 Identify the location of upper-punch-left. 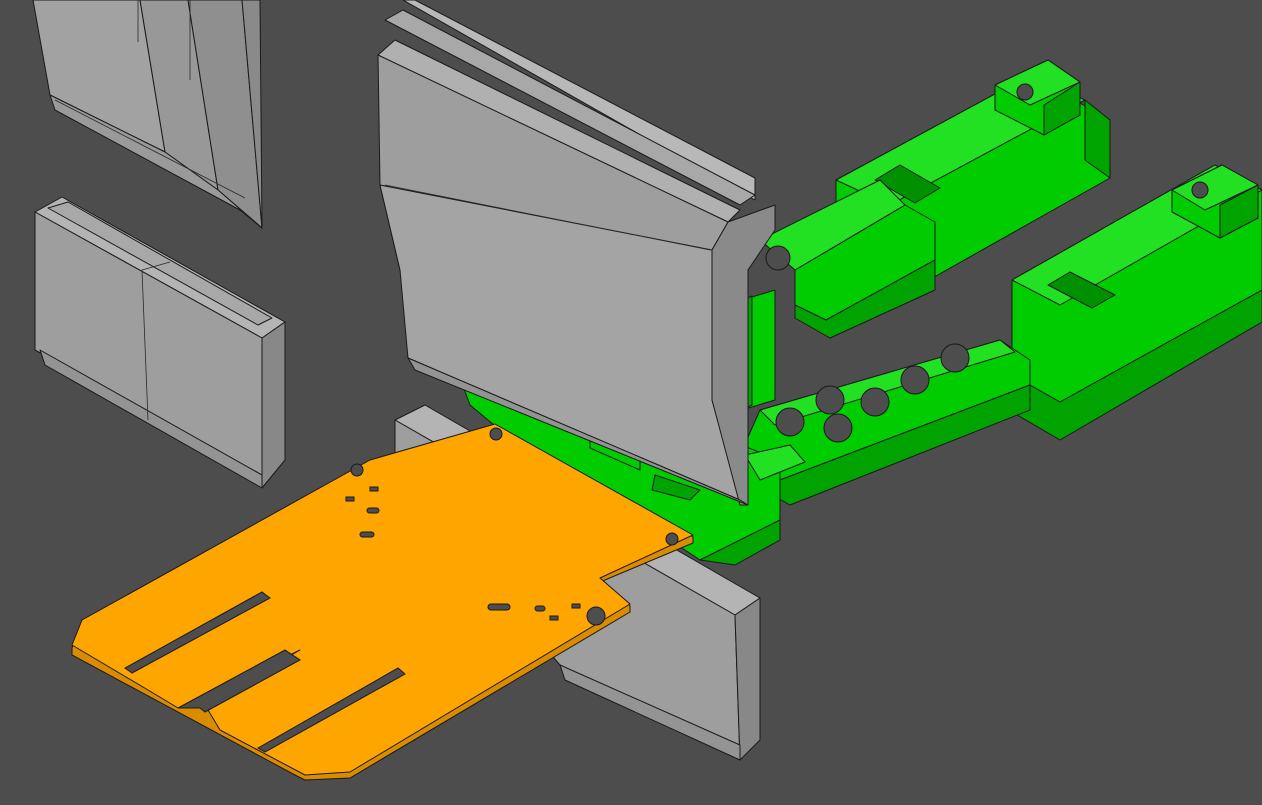
(147, 114).